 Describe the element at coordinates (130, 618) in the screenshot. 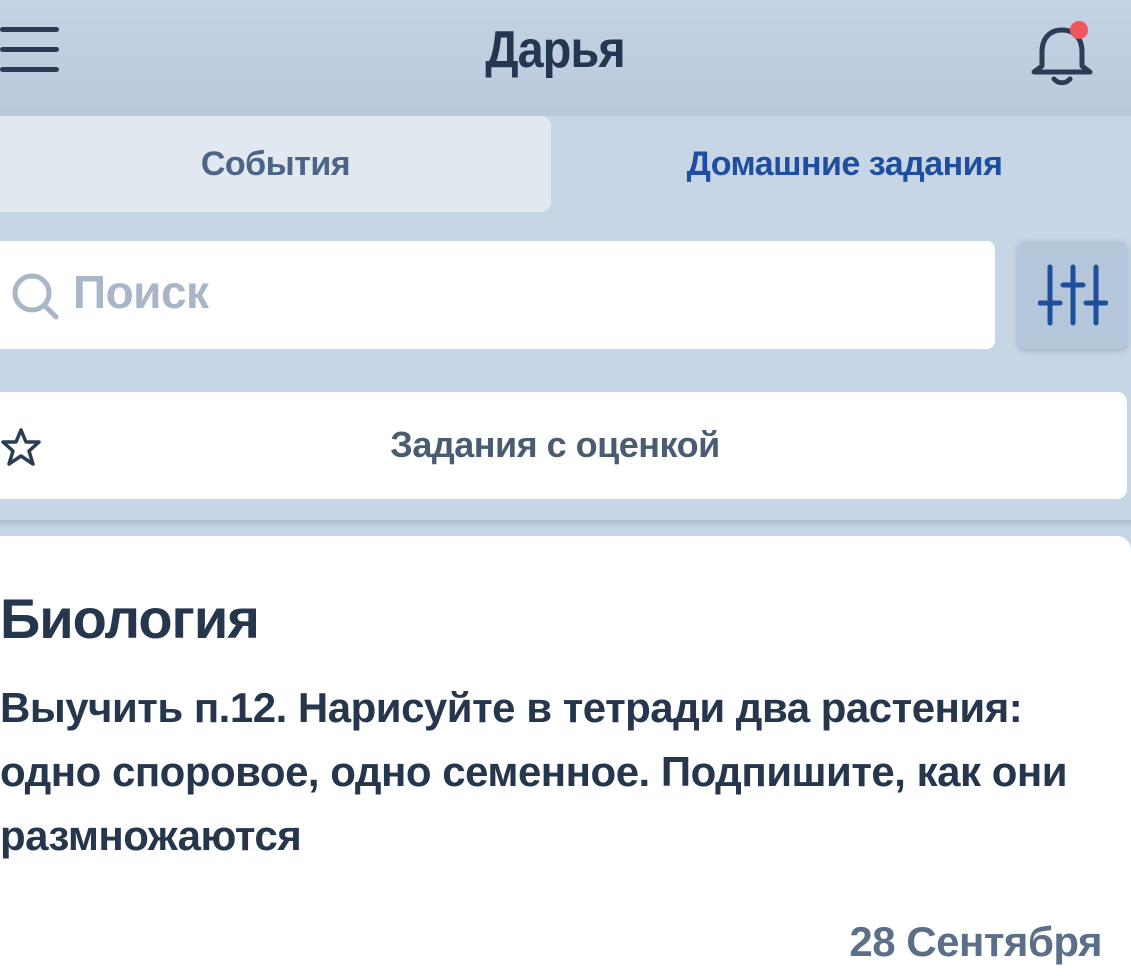

I see `homework-subject: Биология` at that location.